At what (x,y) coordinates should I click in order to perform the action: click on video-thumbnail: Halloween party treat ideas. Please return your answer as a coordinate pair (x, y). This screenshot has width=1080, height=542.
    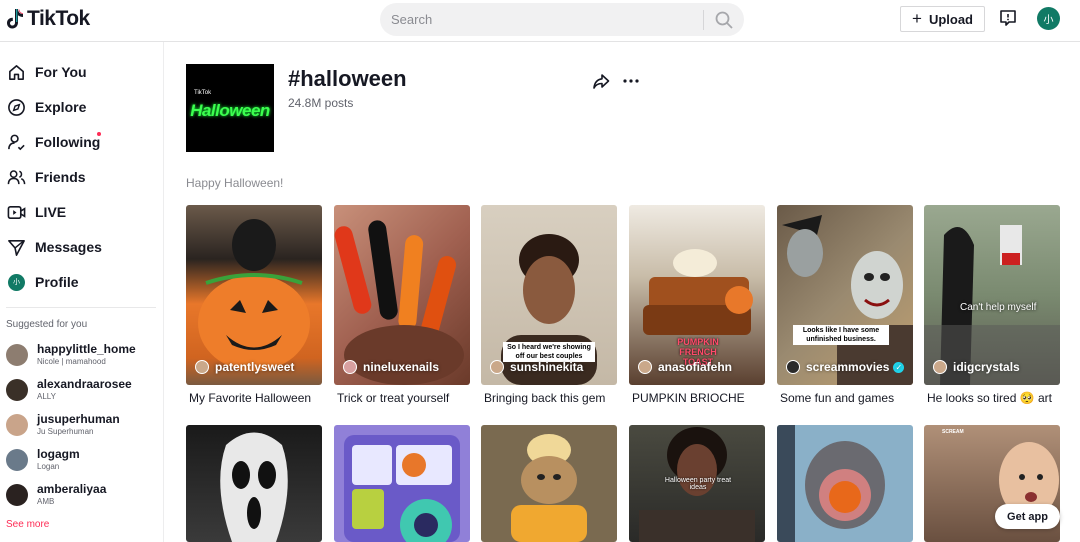
    Looking at the image, I should click on (697, 483).